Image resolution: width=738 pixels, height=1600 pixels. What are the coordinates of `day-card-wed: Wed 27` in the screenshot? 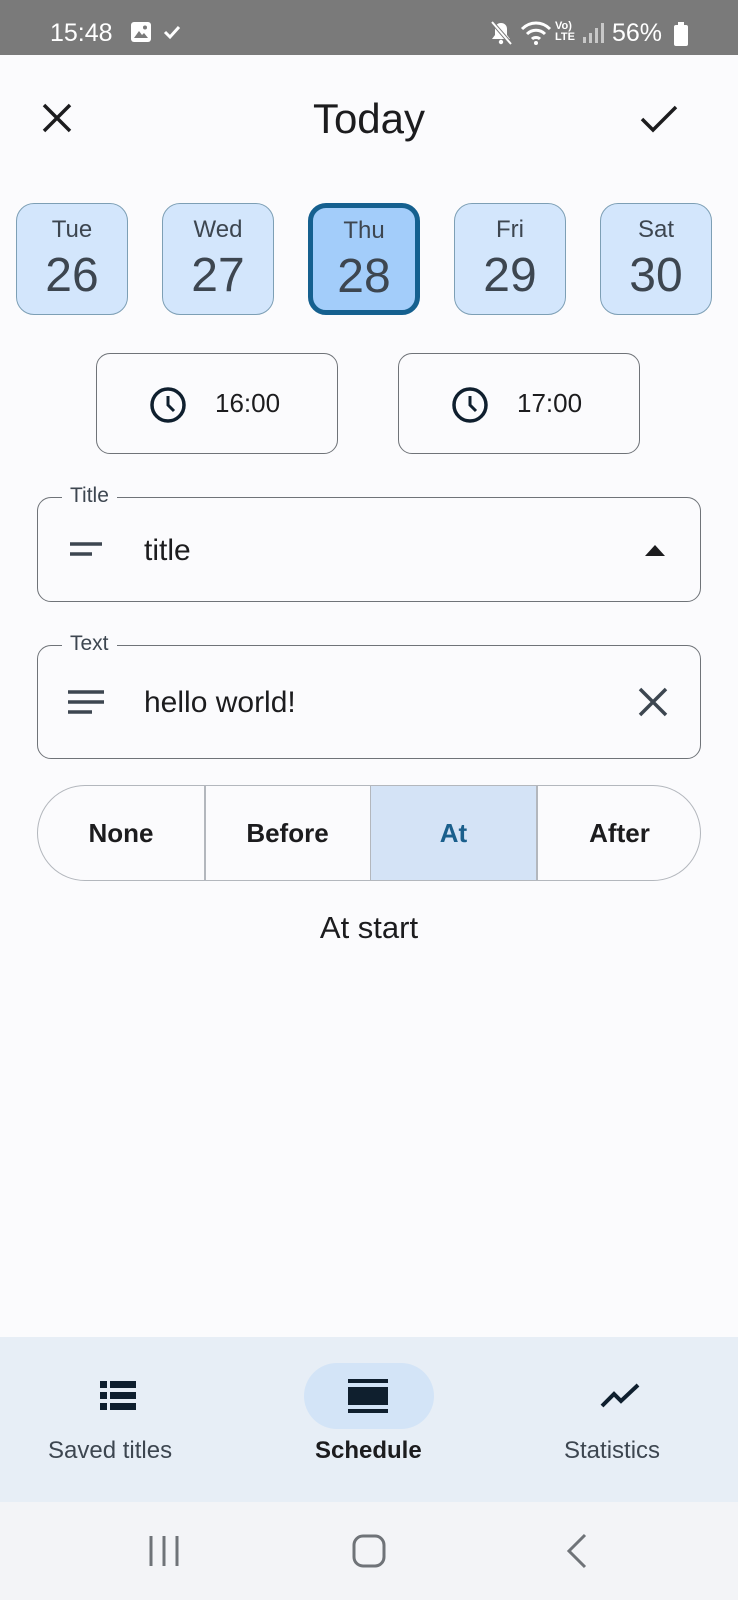 It's located at (218, 259).